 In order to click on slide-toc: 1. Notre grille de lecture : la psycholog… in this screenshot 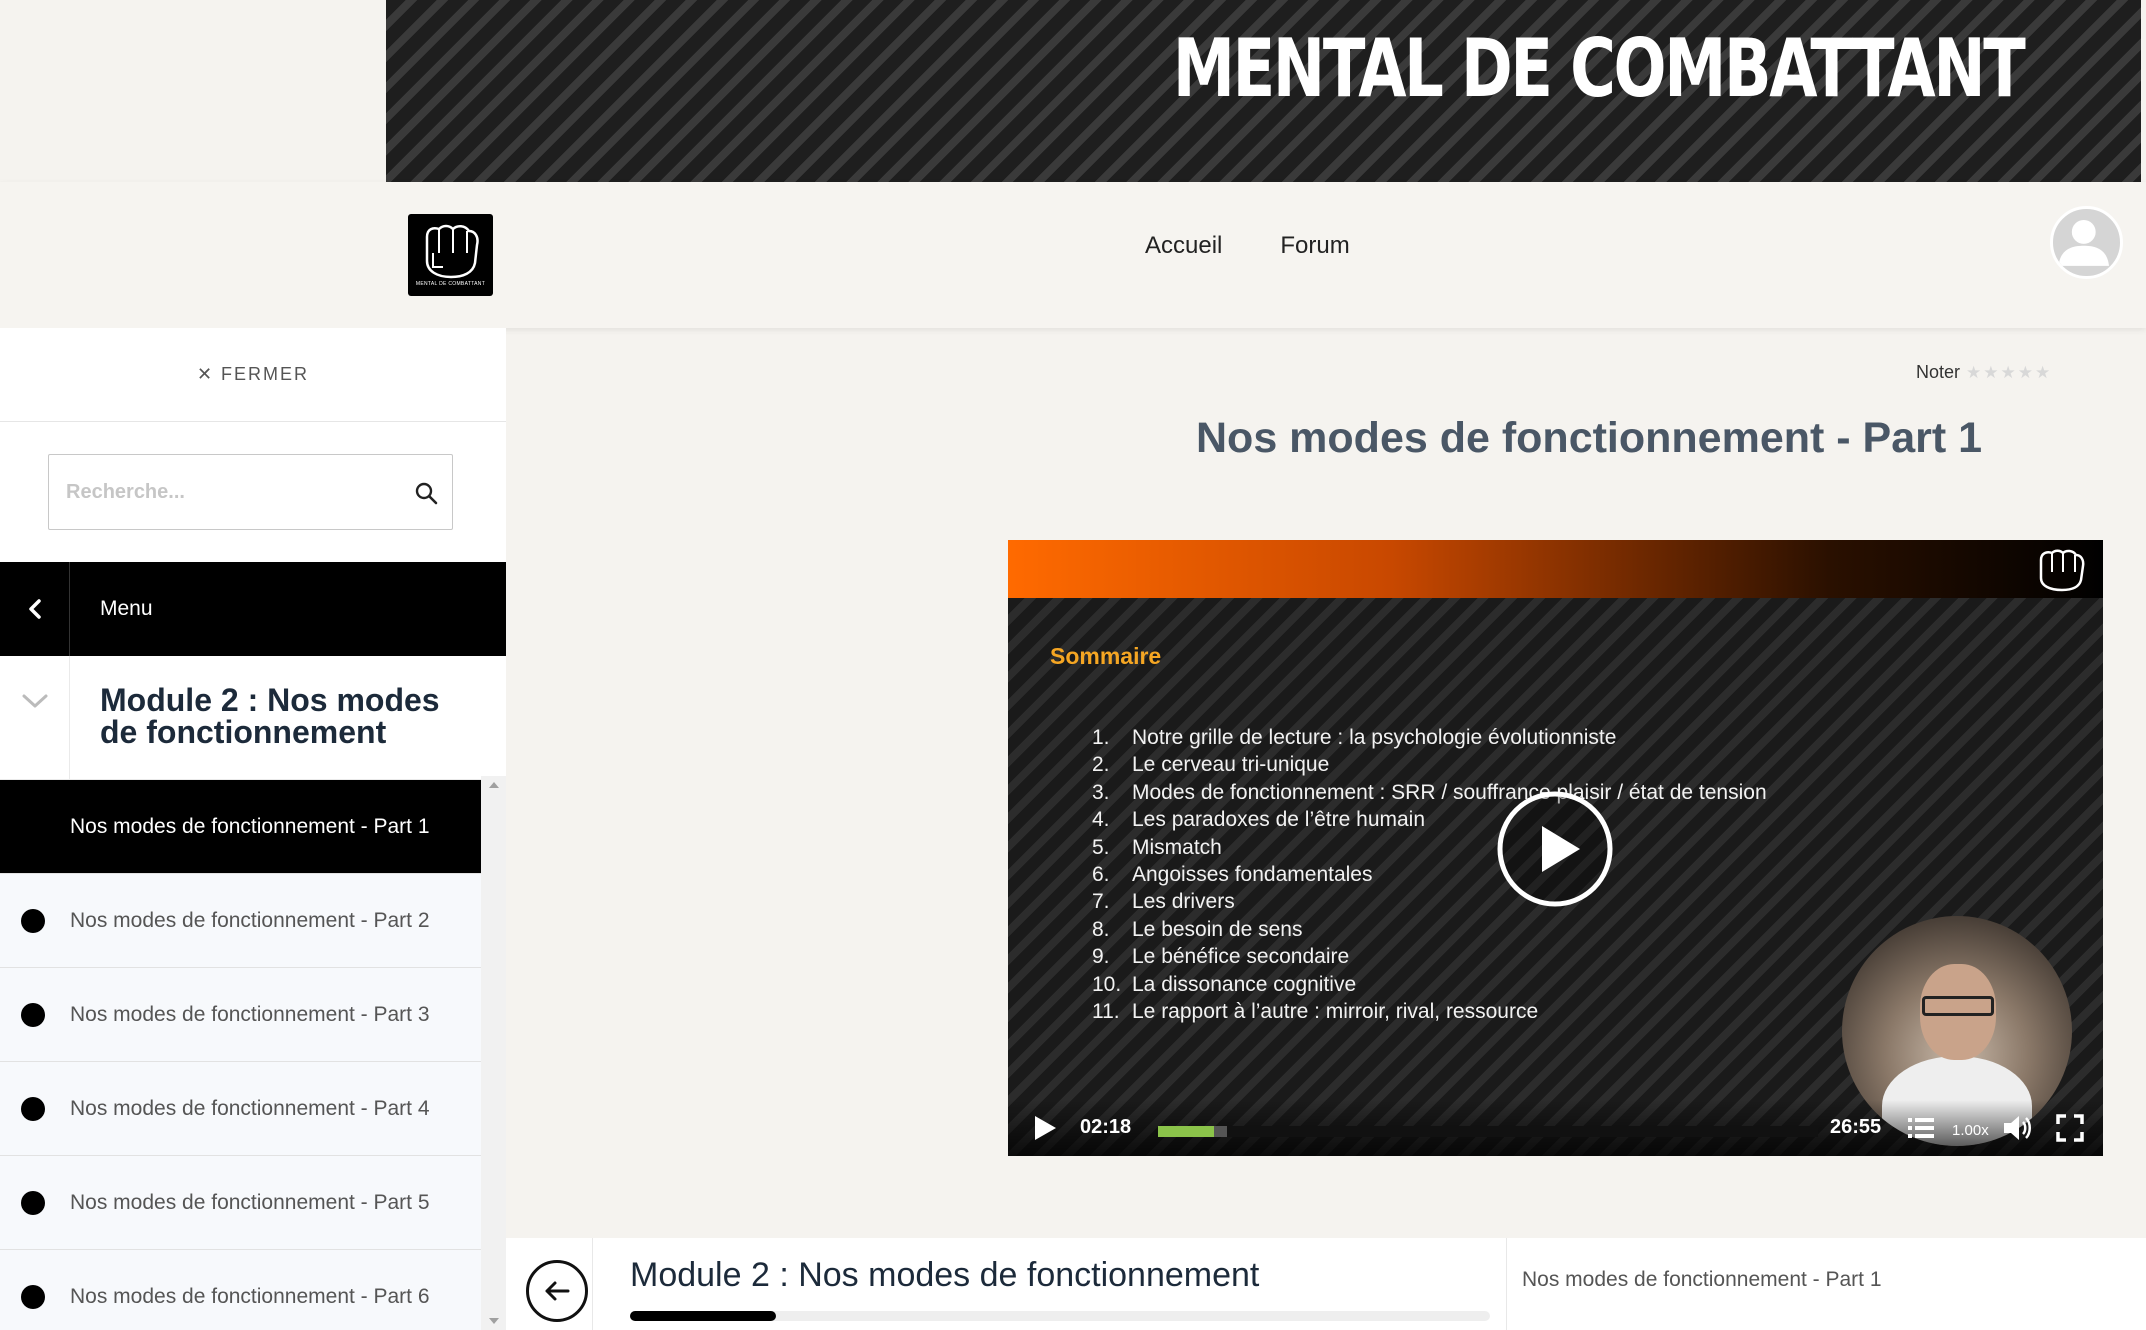, I will do `click(1429, 874)`.